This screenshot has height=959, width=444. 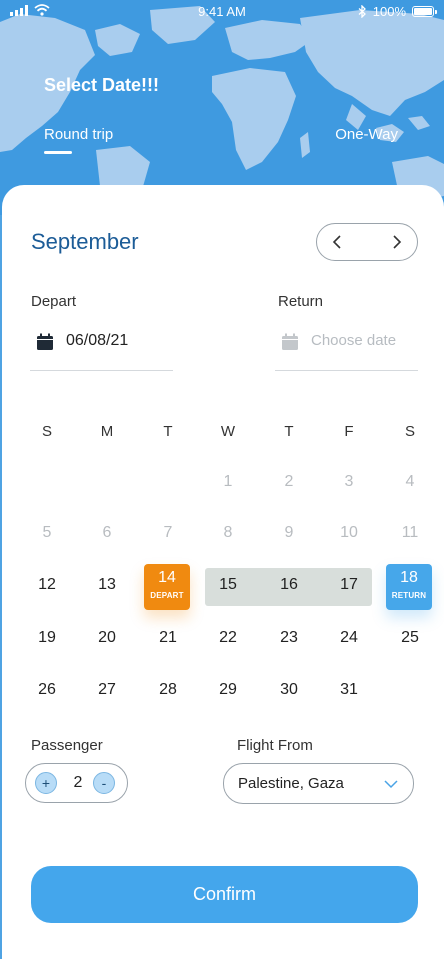 What do you see at coordinates (301, 301) in the screenshot?
I see `return-label: Return` at bounding box center [301, 301].